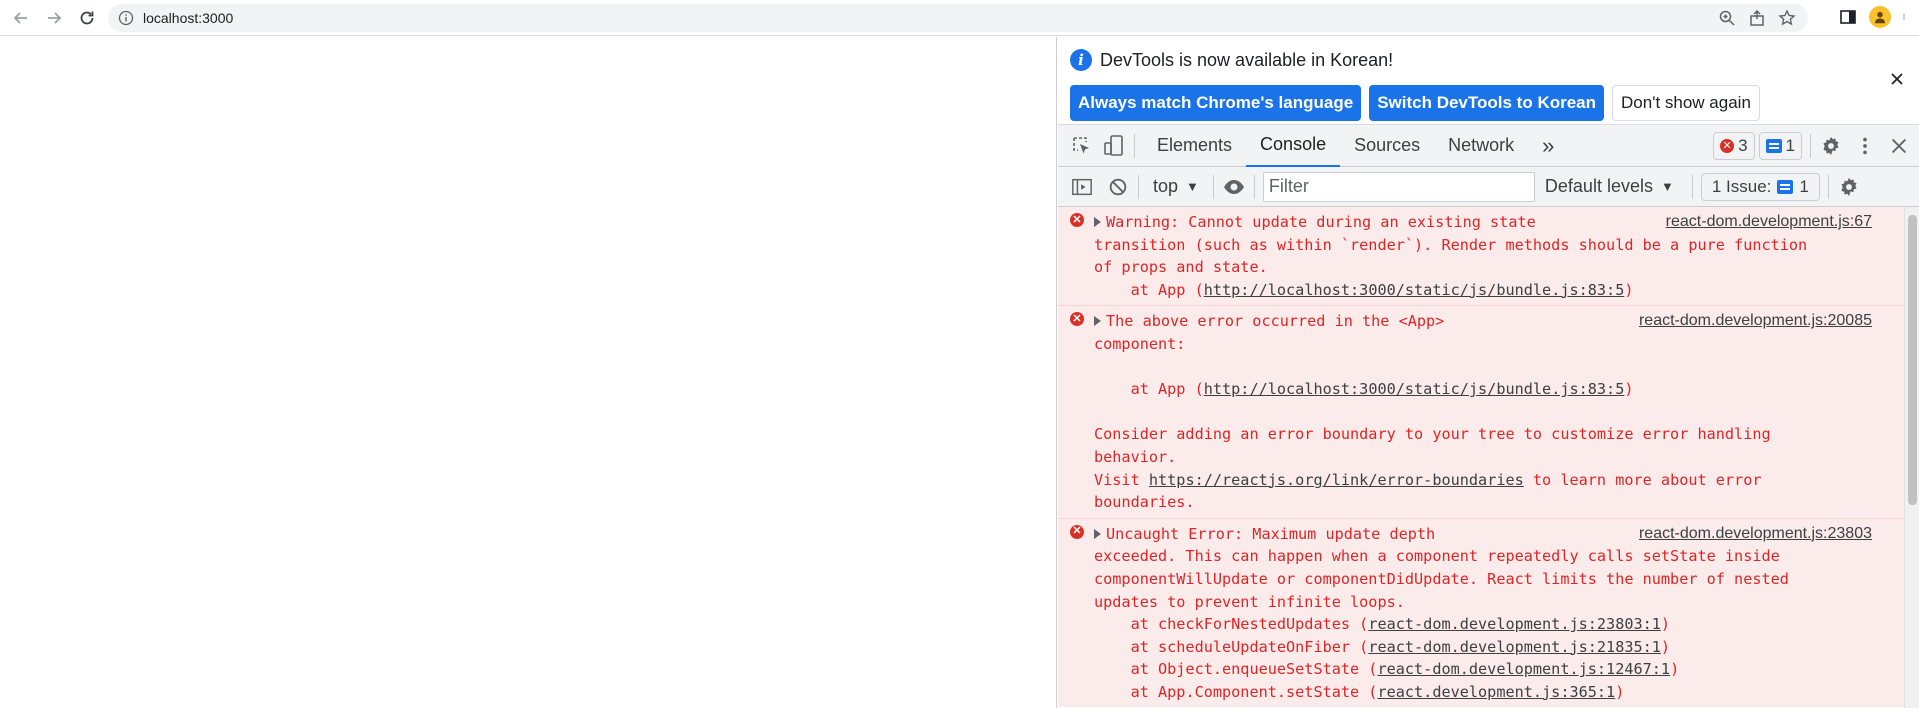 The width and height of the screenshot is (1919, 708). I want to click on message-count-badge: 1, so click(1780, 145).